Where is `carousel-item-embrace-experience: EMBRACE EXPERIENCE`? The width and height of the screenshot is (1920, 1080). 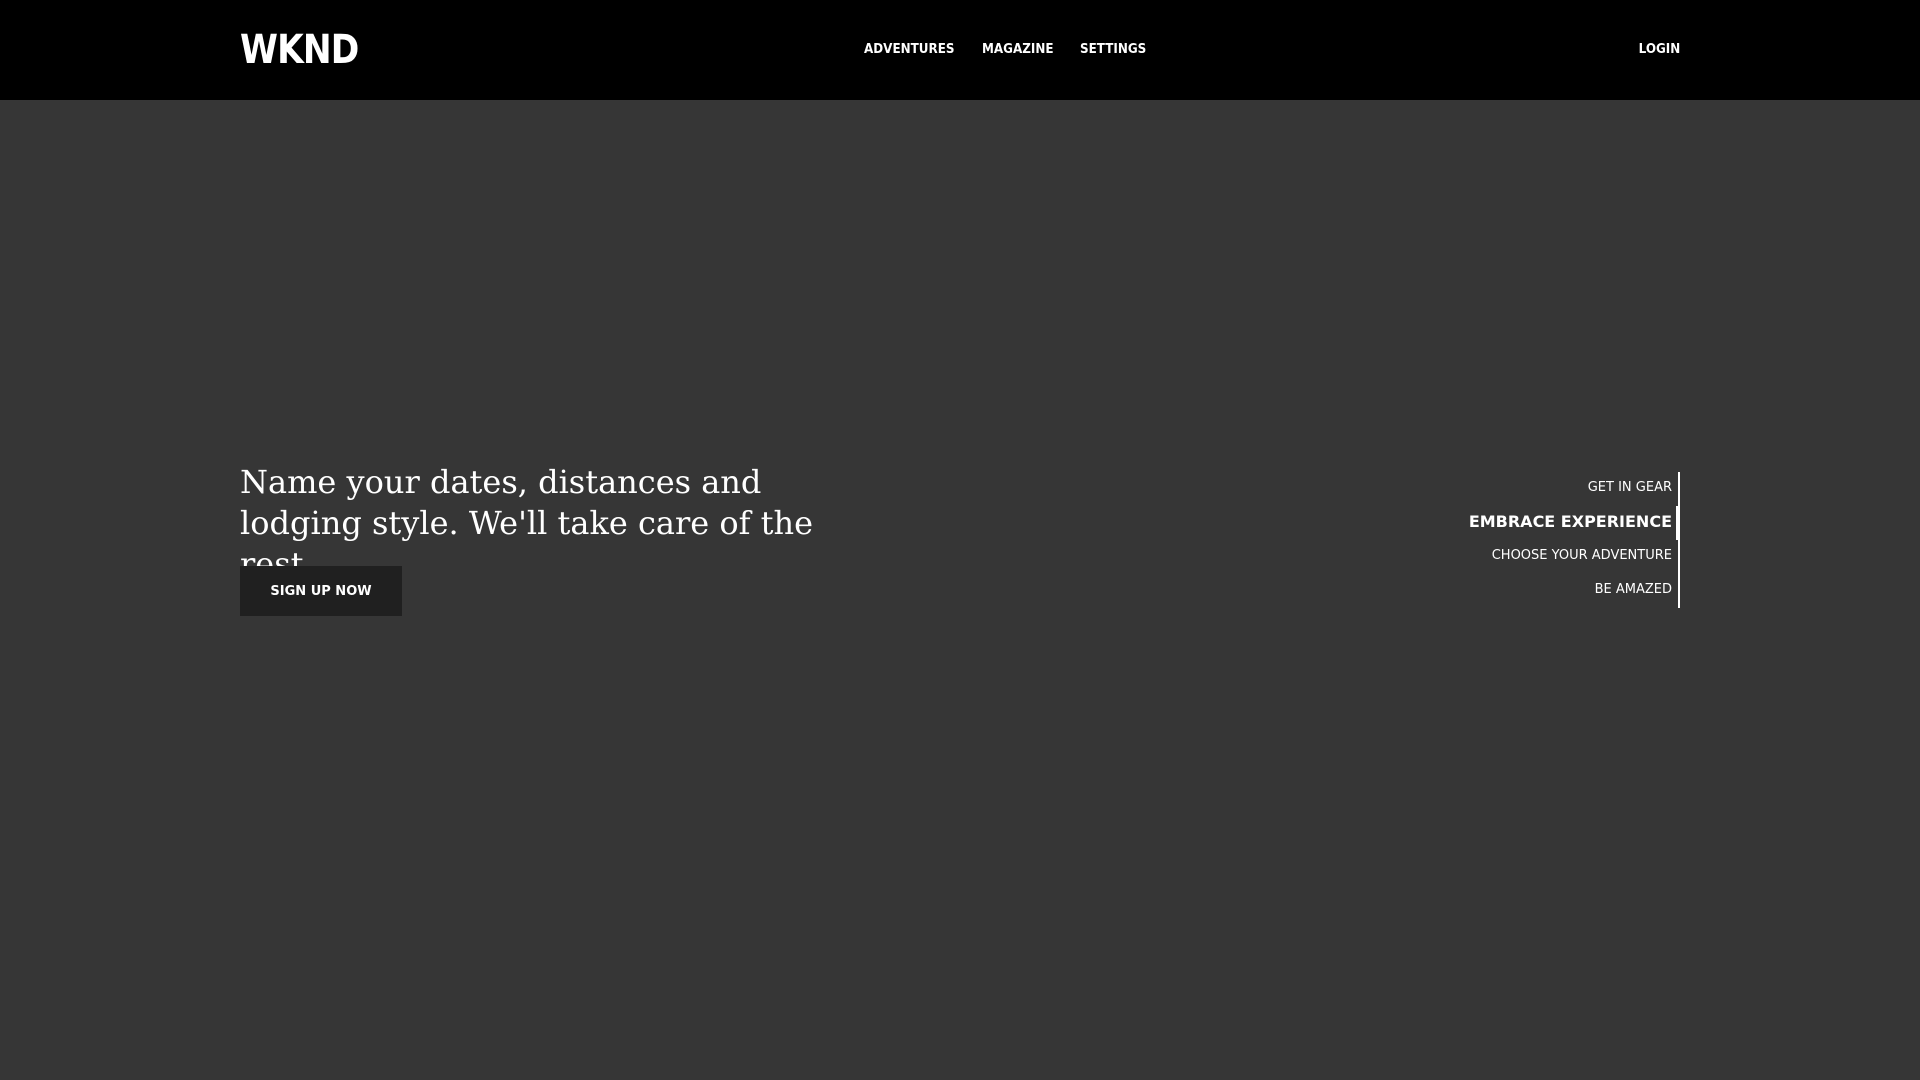 carousel-item-embrace-experience: EMBRACE EXPERIENCE is located at coordinates (1570, 522).